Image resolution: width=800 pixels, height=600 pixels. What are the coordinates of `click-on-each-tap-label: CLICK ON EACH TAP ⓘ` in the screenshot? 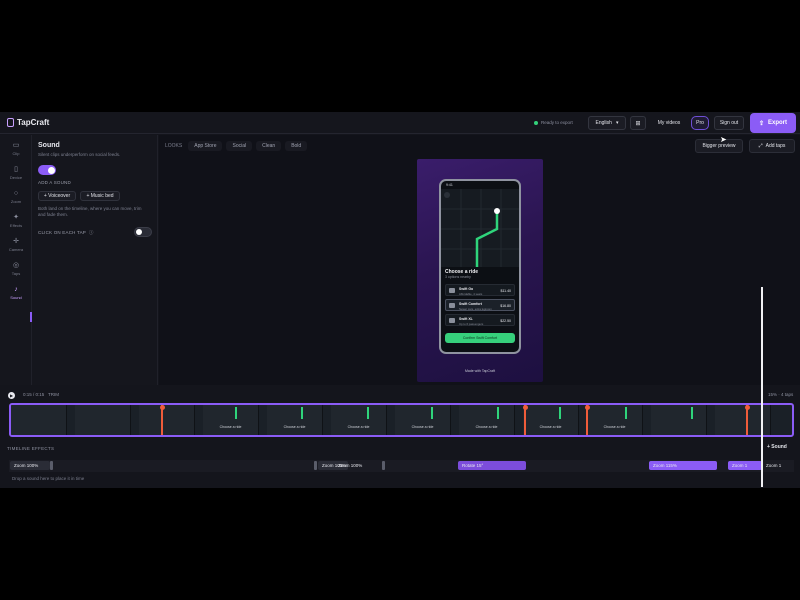 It's located at (66, 233).